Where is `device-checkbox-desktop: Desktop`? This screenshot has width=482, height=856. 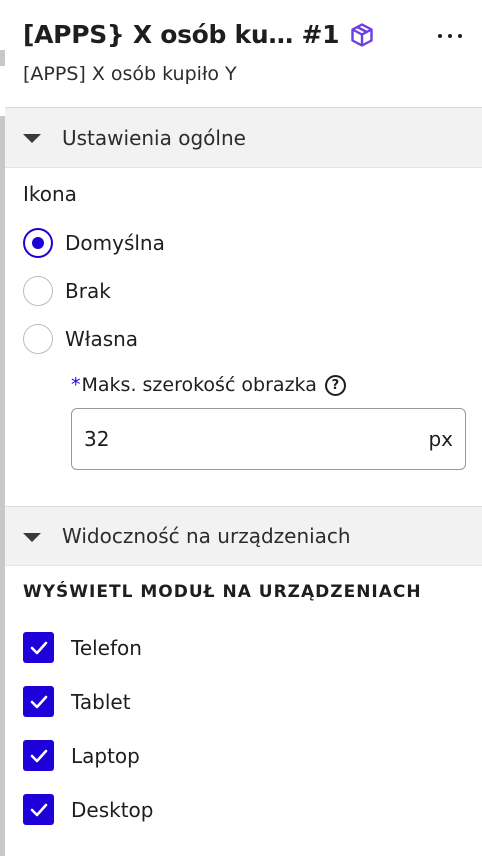
device-checkbox-desktop: Desktop is located at coordinates (88, 809).